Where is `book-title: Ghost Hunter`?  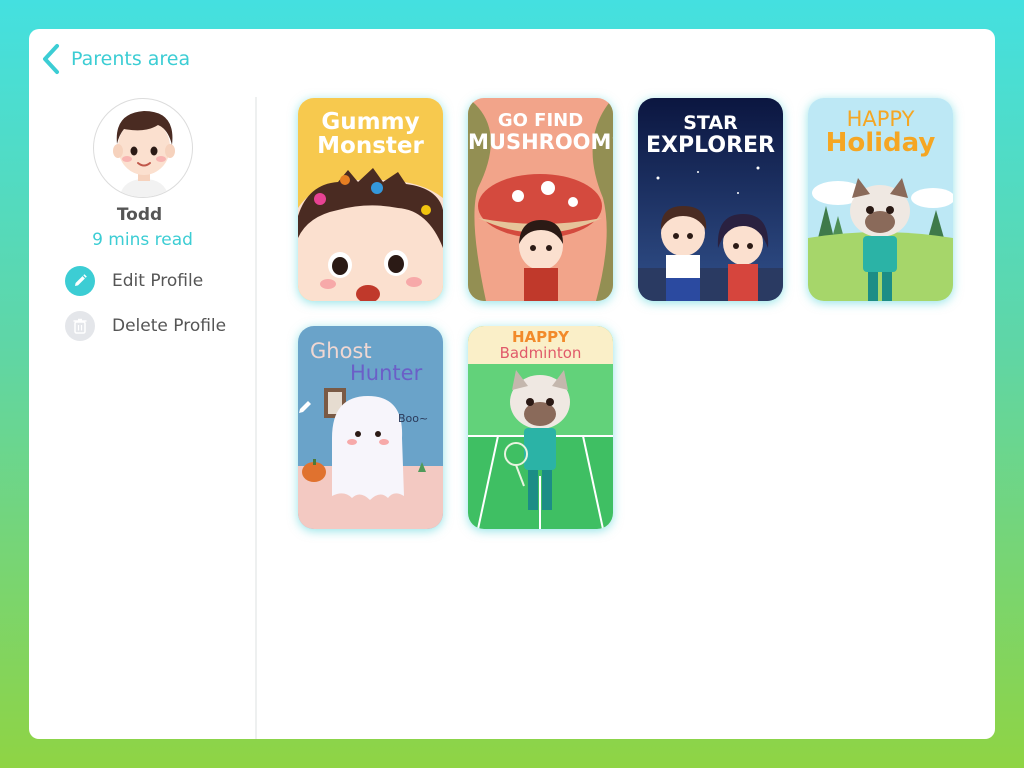
book-title: Ghost Hunter is located at coordinates (366, 362).